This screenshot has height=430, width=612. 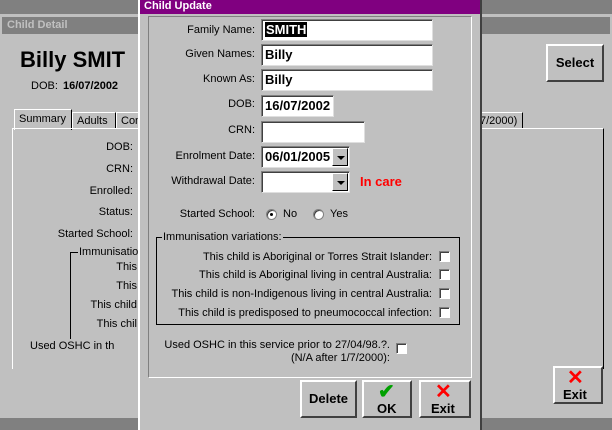 I want to click on oshc-label-line2: (N/A after 1/7/2000):, so click(x=340, y=358).